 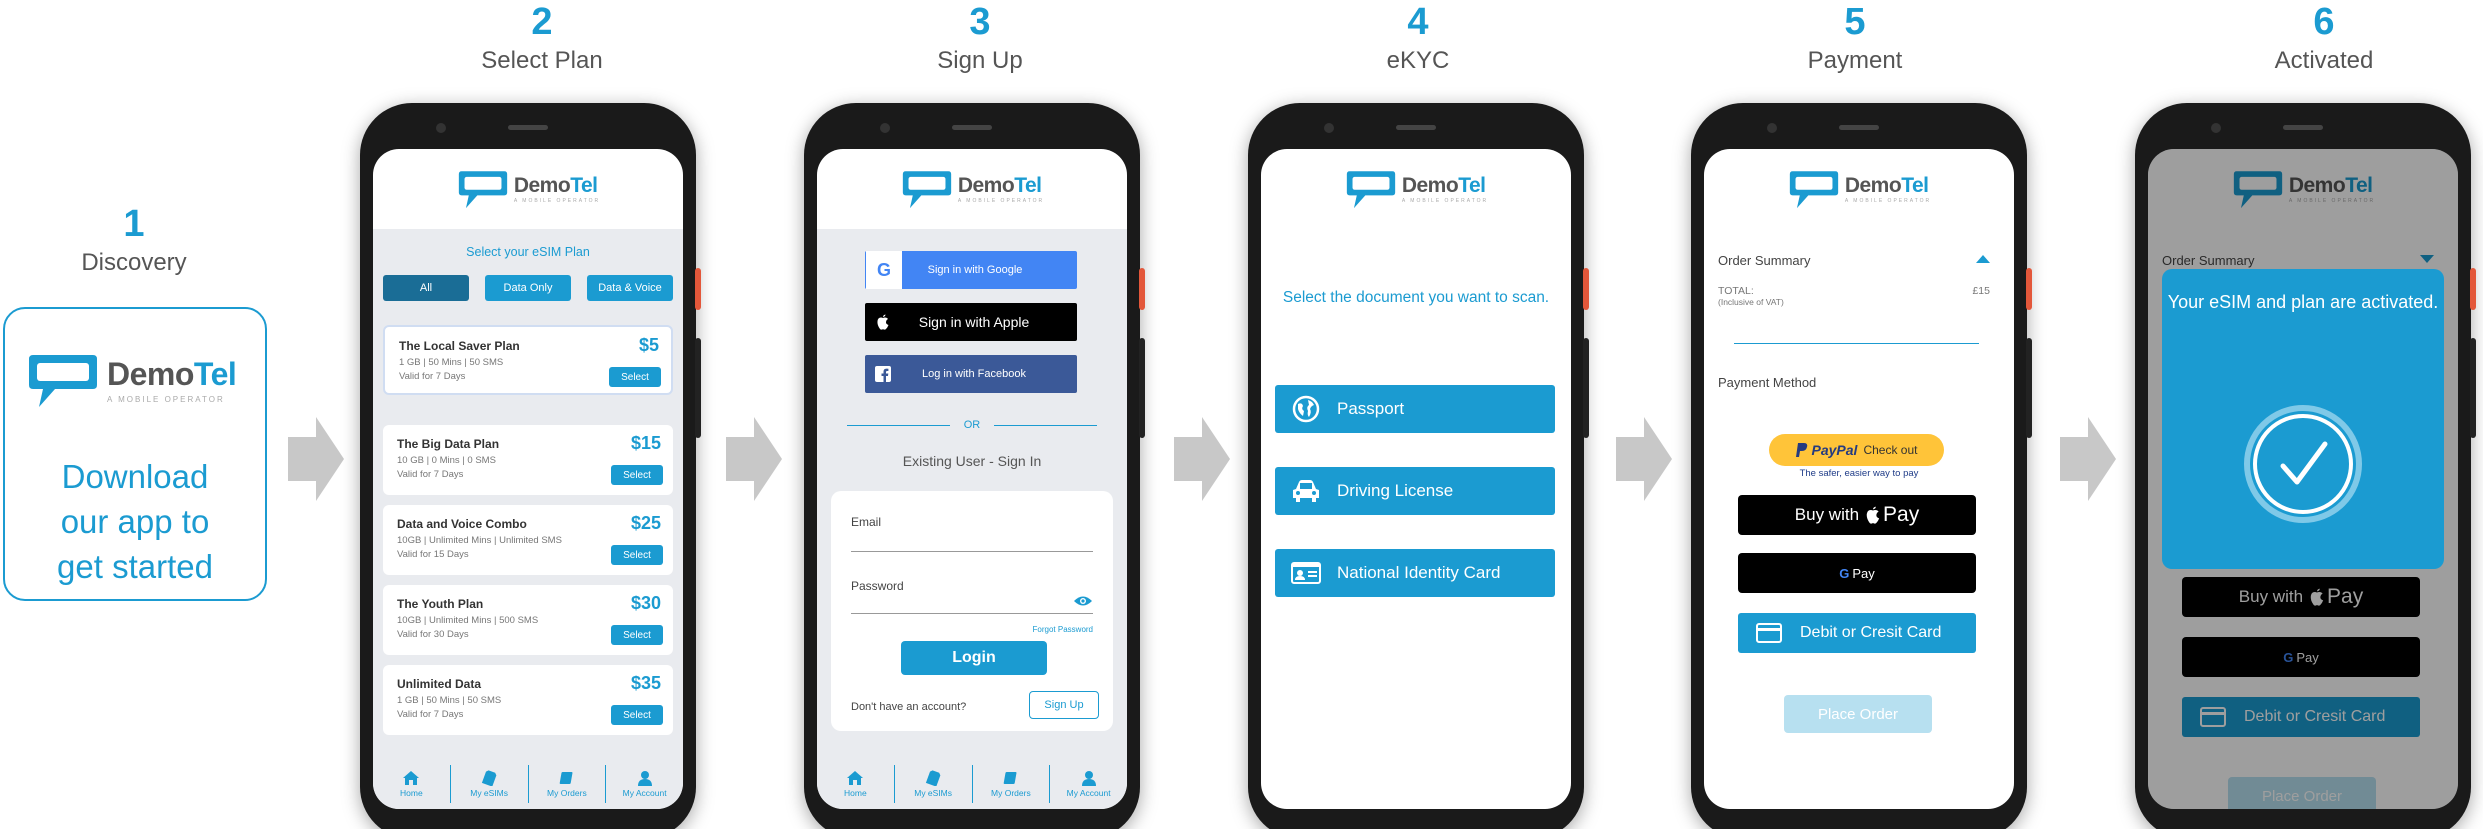 What do you see at coordinates (972, 551) in the screenshot?
I see `email-field` at bounding box center [972, 551].